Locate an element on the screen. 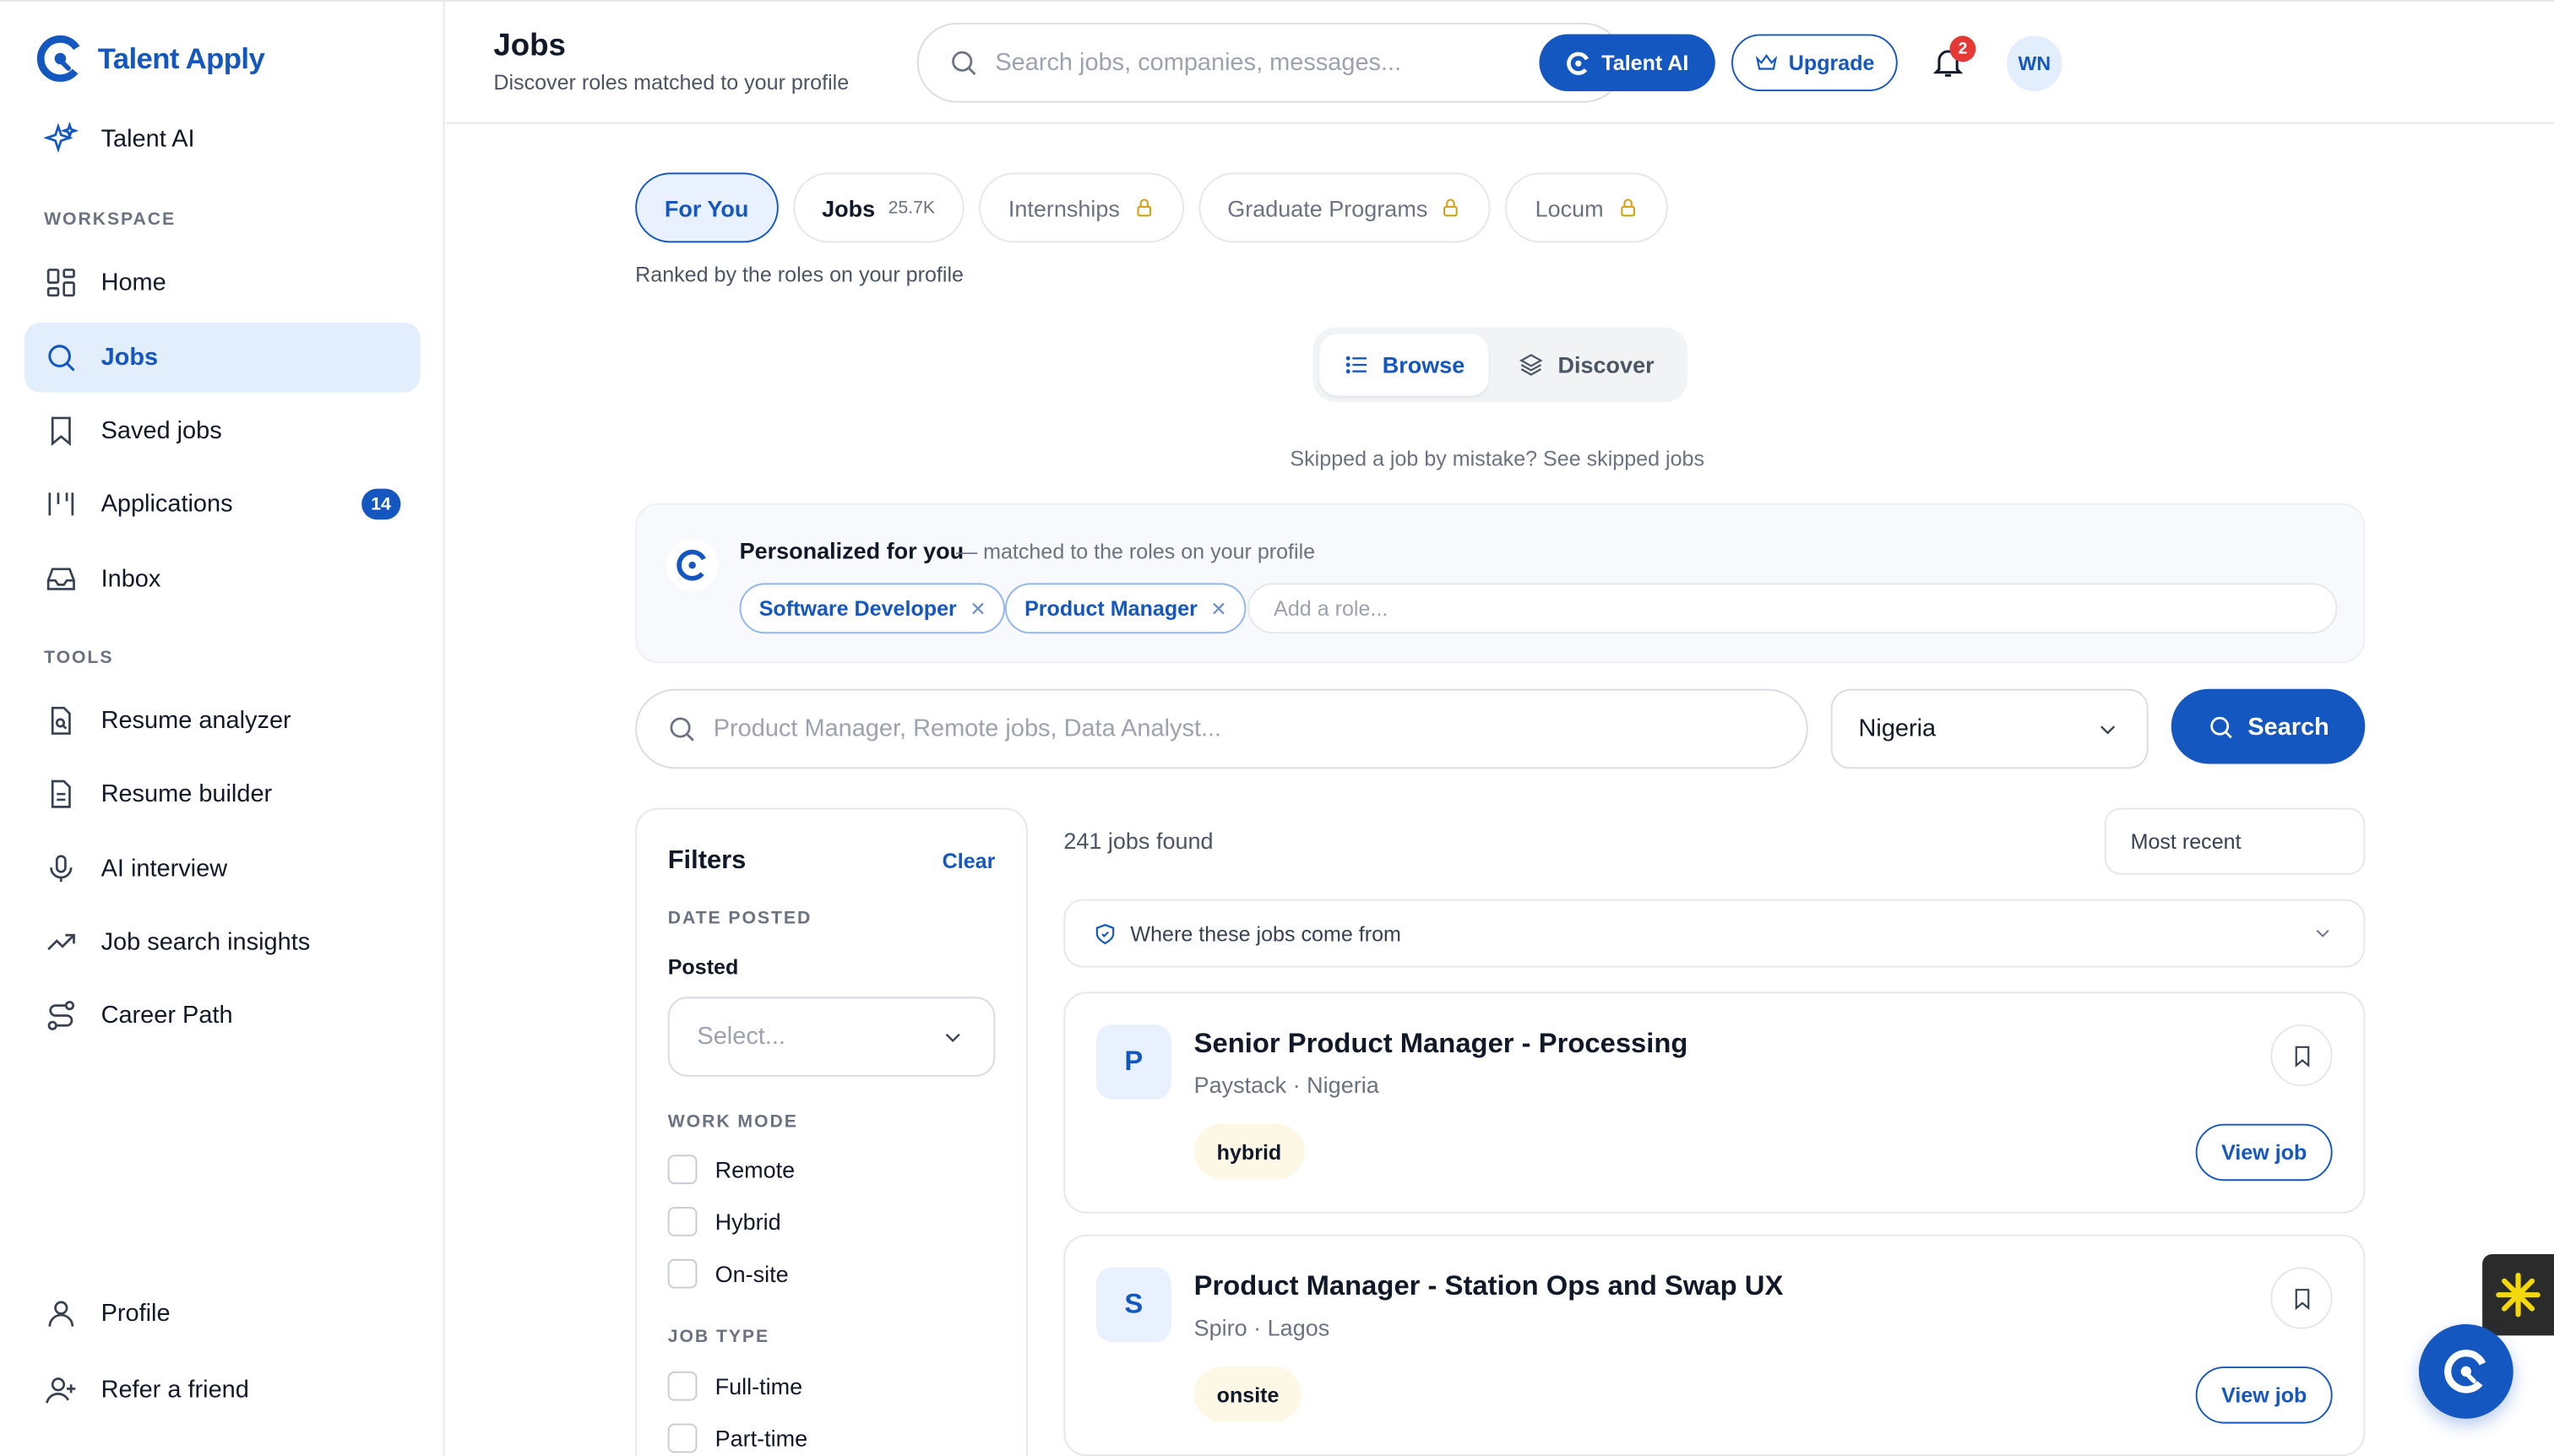 This screenshot has width=2554, height=1456. on-site-checkbox: On-site is located at coordinates (728, 1273).